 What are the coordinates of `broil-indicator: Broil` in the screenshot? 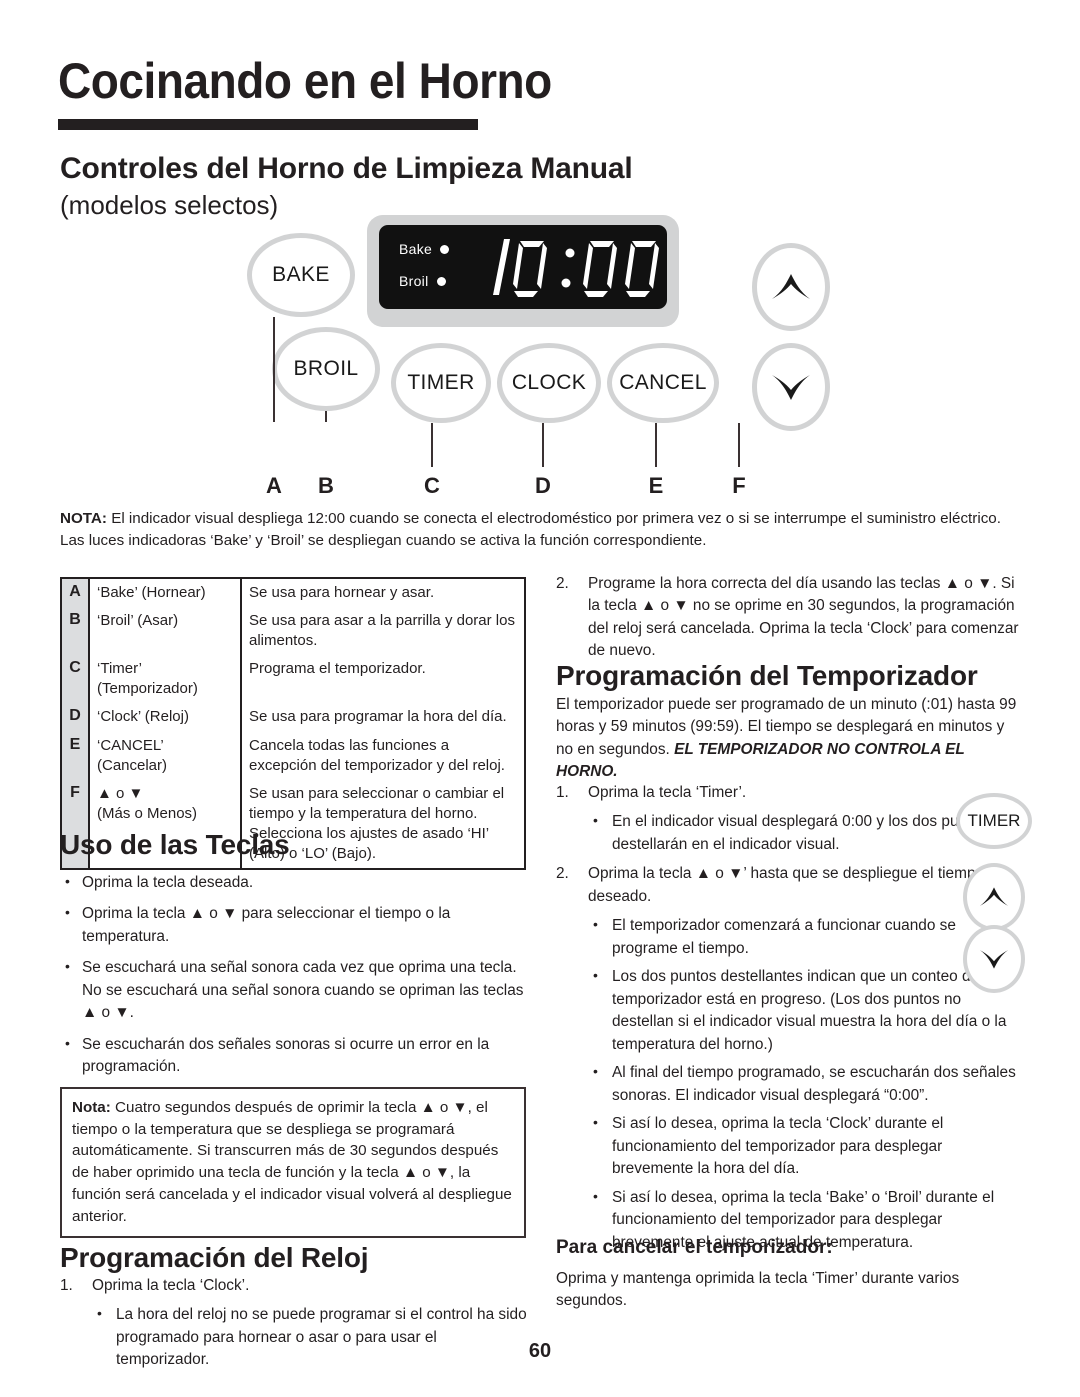 It's located at (422, 281).